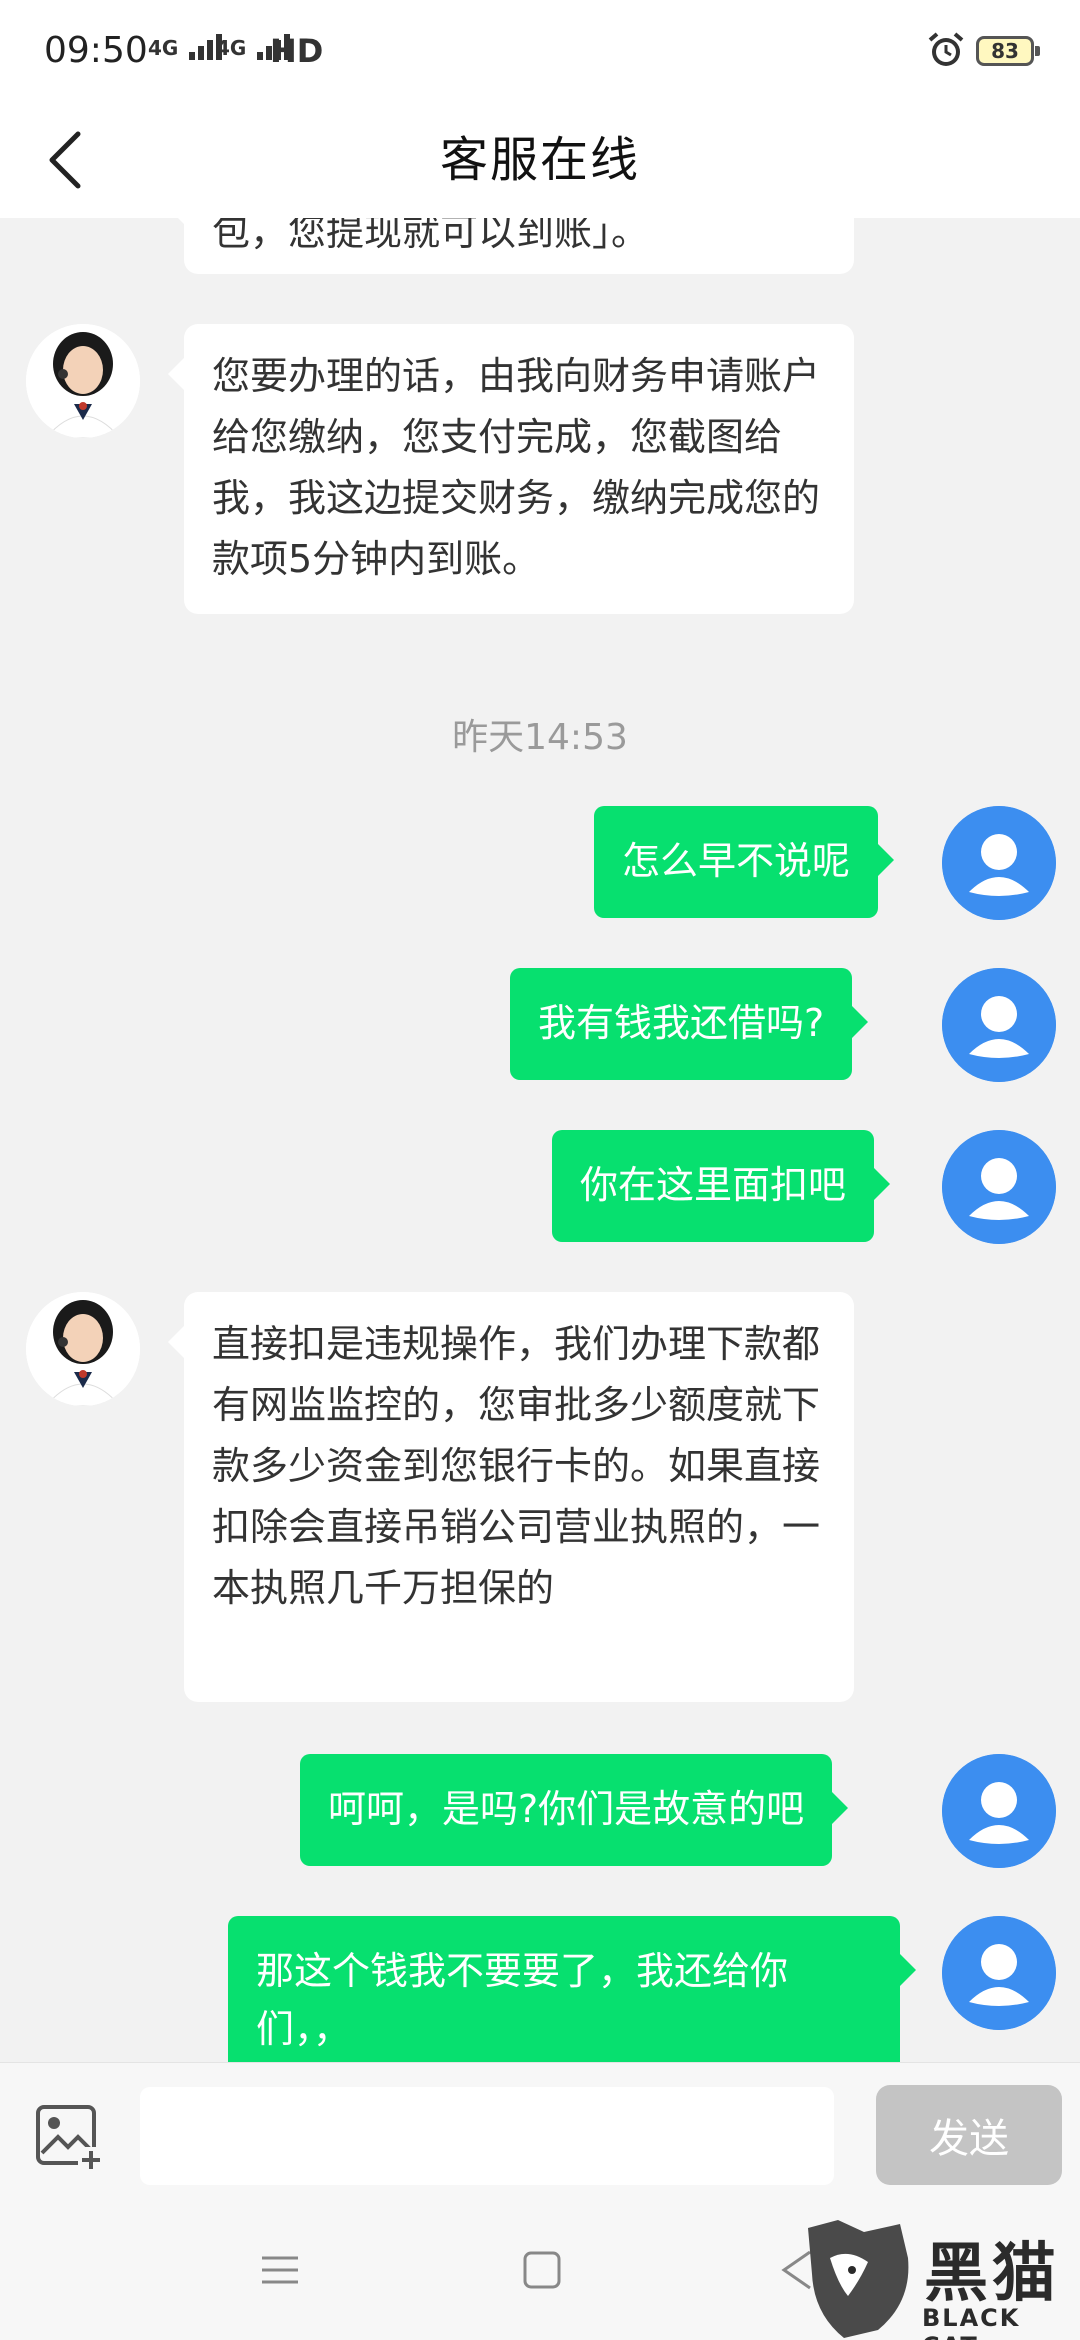 Image resolution: width=1080 pixels, height=2340 pixels. Describe the element at coordinates (297, 51) in the screenshot. I see `hd-indicator: HD` at that location.